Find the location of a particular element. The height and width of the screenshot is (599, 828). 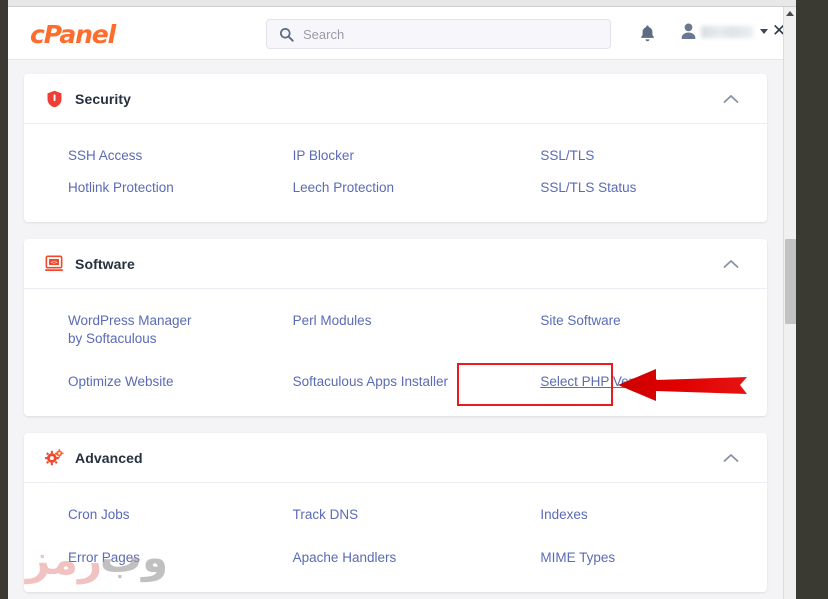

section-header-advanced: Advanced is located at coordinates (395, 458).